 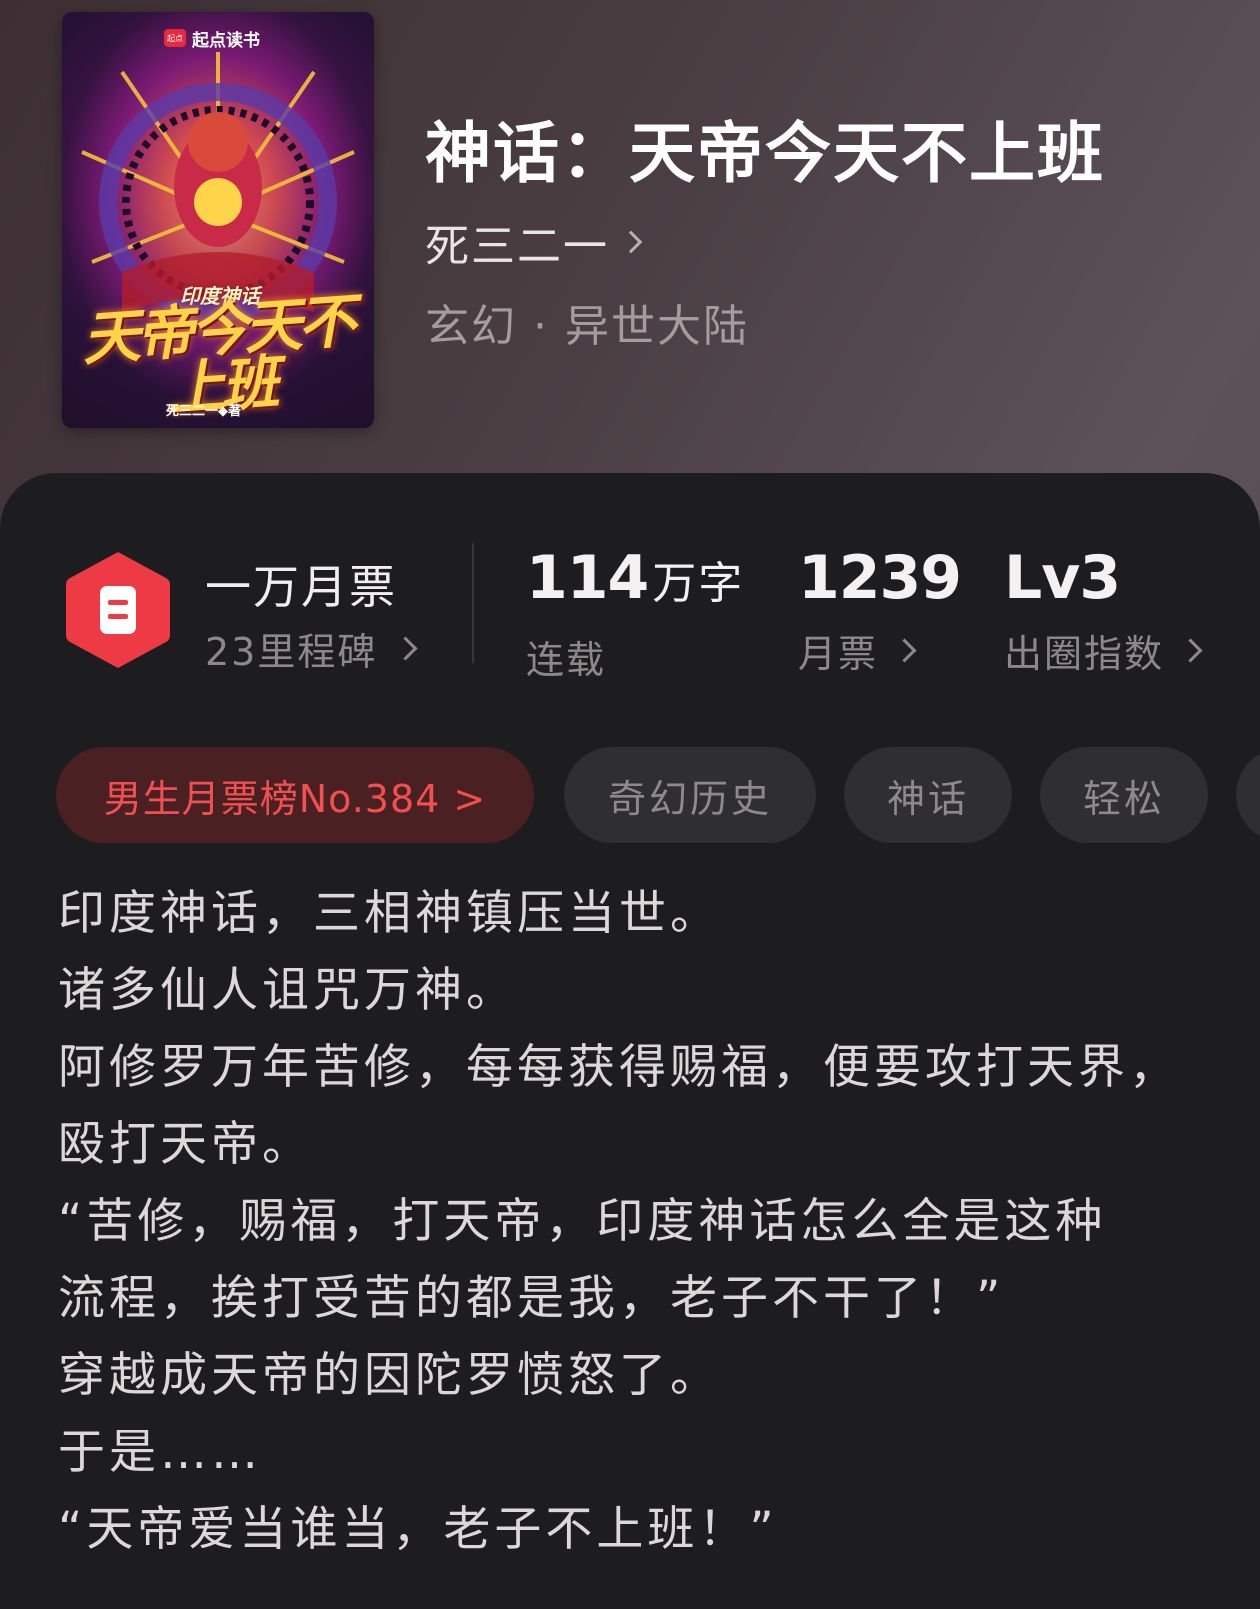 What do you see at coordinates (291, 652) in the screenshot?
I see `milestone-count: 23里程碑` at bounding box center [291, 652].